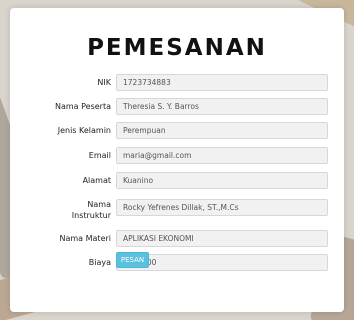 This screenshot has height=320, width=354. I want to click on field-label-nik: NIK, so click(104, 82).